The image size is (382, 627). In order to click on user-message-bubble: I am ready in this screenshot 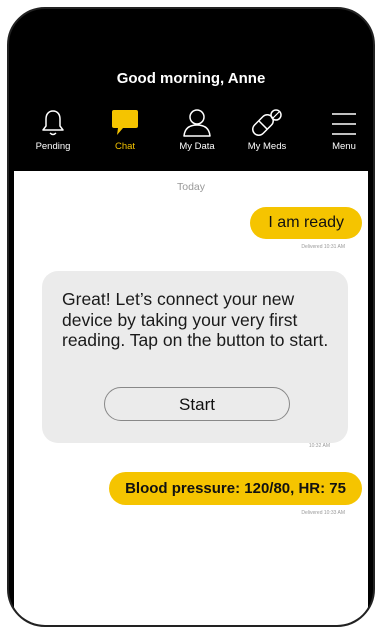, I will do `click(306, 223)`.